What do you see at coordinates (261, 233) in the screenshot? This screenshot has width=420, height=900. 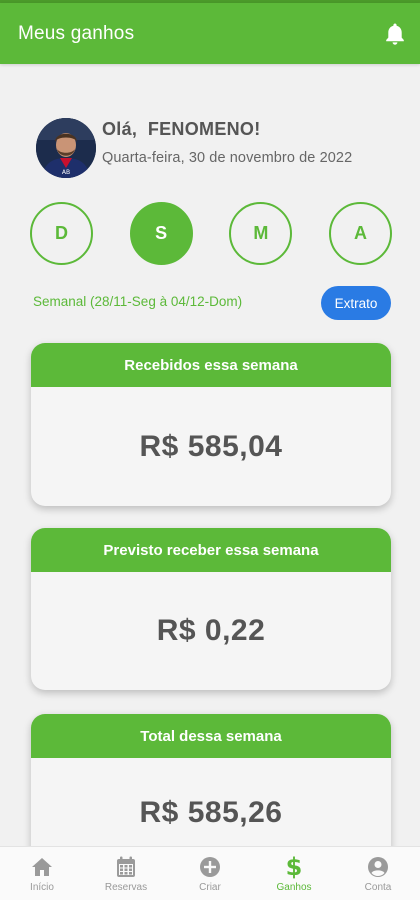 I see `period-month-button: M` at bounding box center [261, 233].